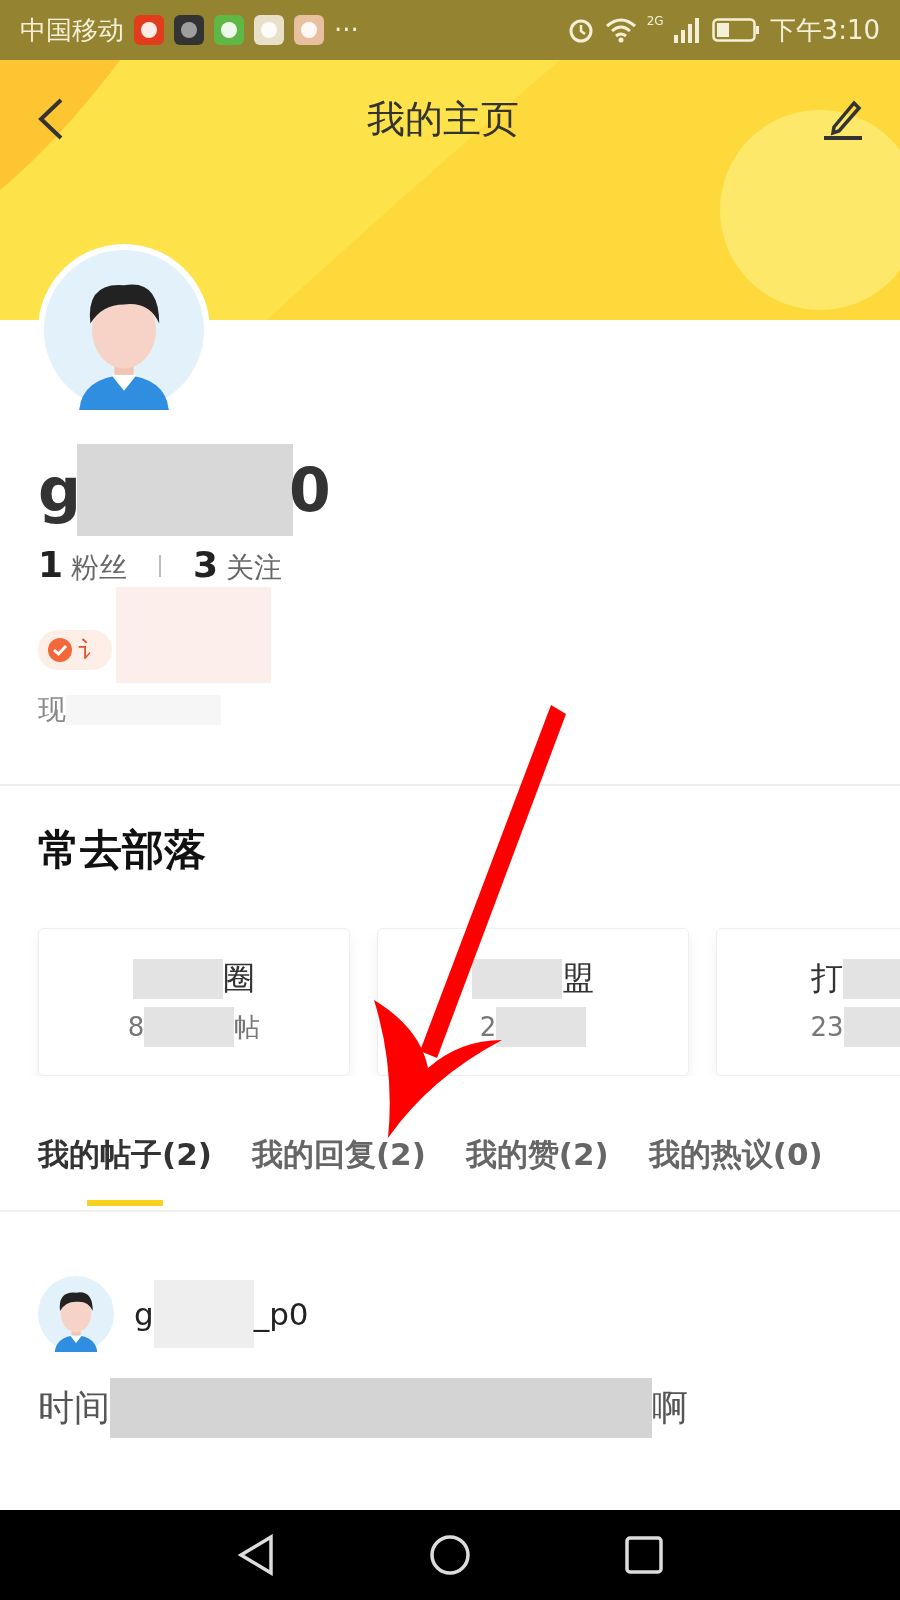  I want to click on tribe-name: 圈, so click(239, 978).